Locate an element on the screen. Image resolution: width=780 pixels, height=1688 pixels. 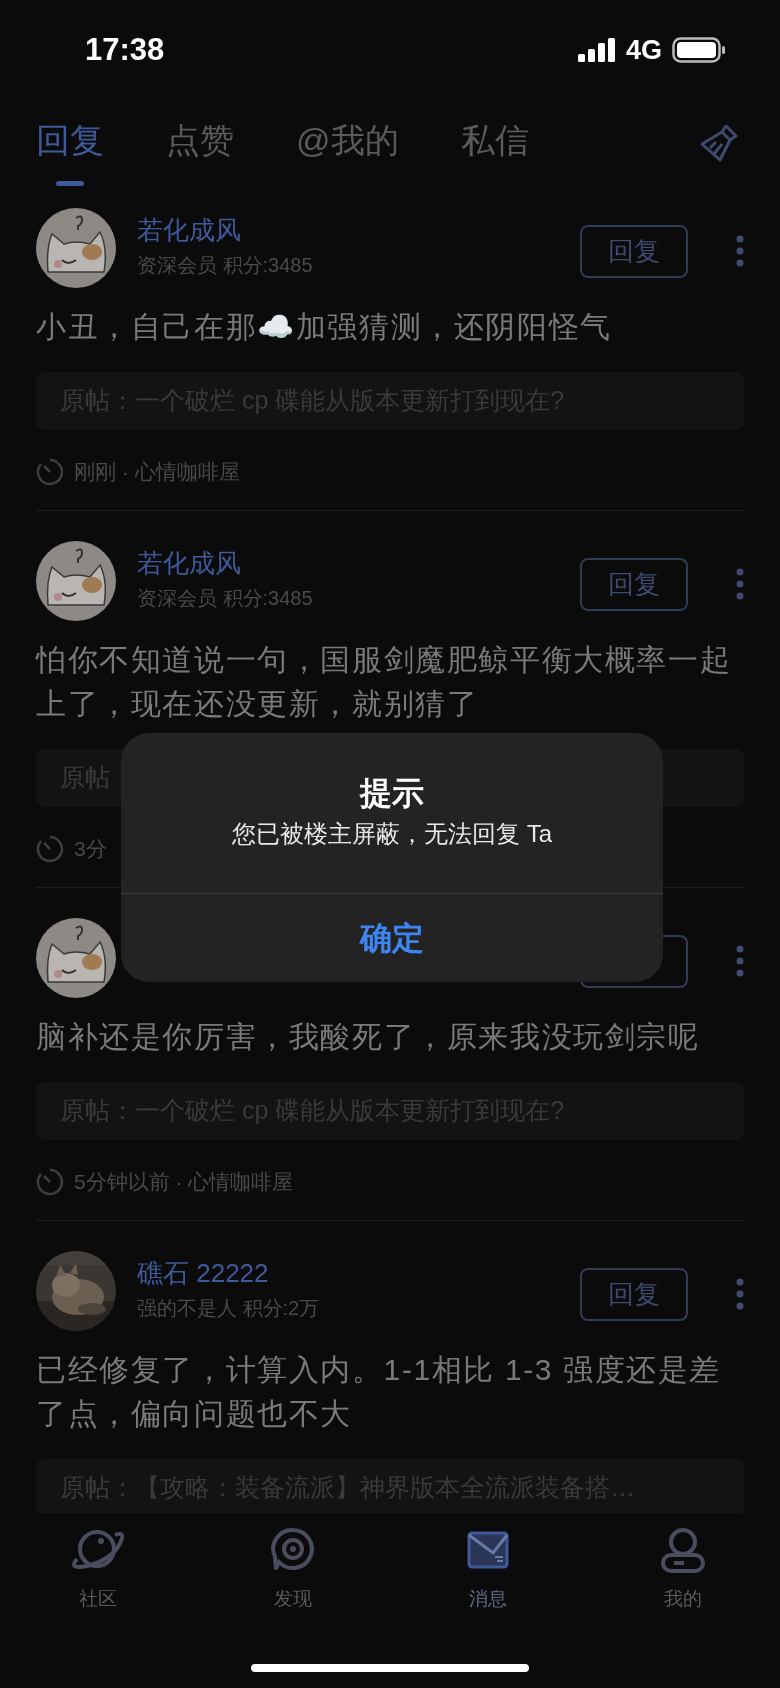
post-time: 5分钟以前 · 心情咖啡屋 is located at coordinates (184, 1182).